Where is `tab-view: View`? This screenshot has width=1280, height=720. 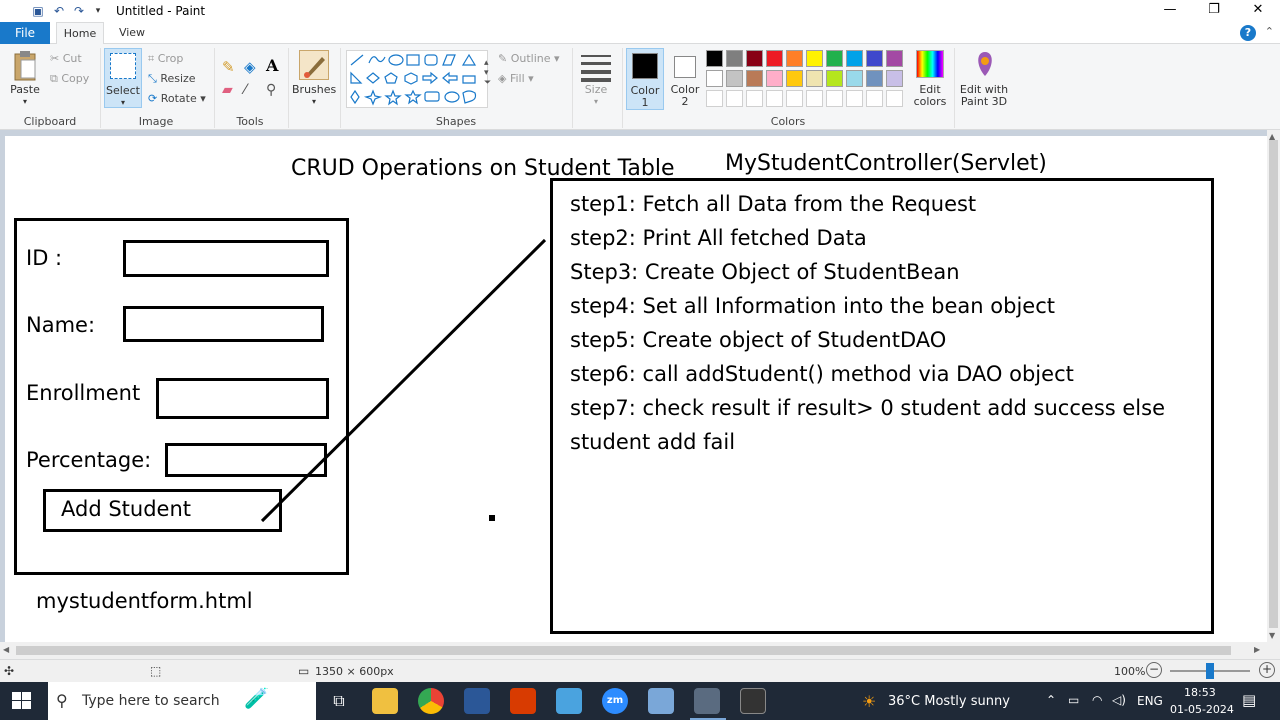
tab-view: View is located at coordinates (132, 33).